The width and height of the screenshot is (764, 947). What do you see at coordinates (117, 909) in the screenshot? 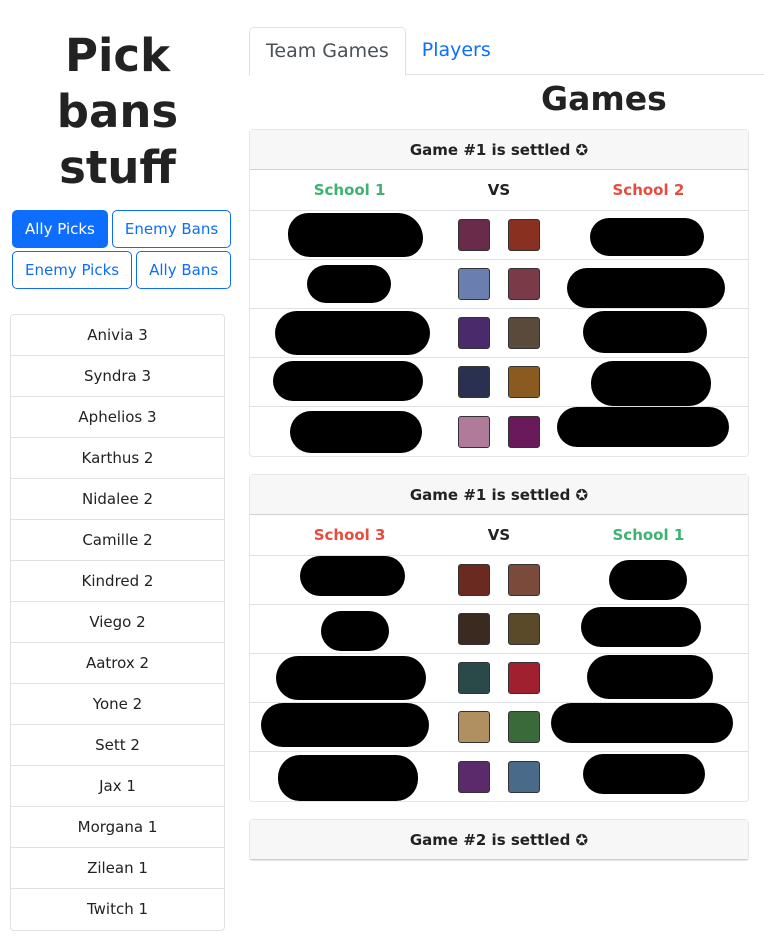
I see `list-item: Twitch 1` at bounding box center [117, 909].